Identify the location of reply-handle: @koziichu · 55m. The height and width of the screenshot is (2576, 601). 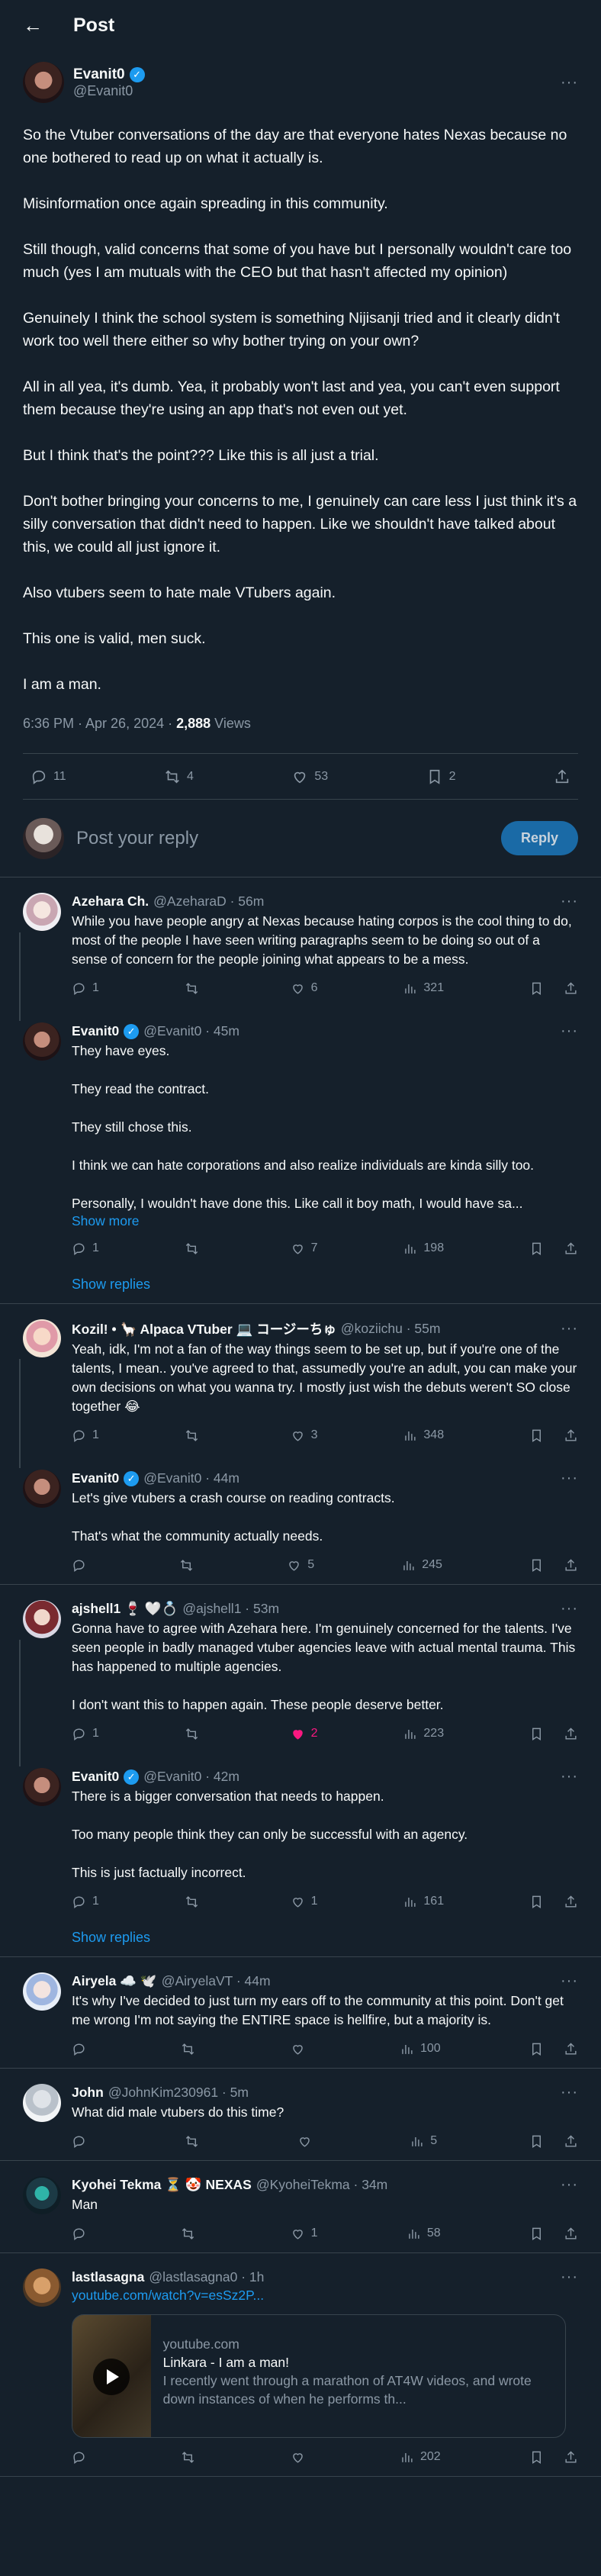
(391, 1329).